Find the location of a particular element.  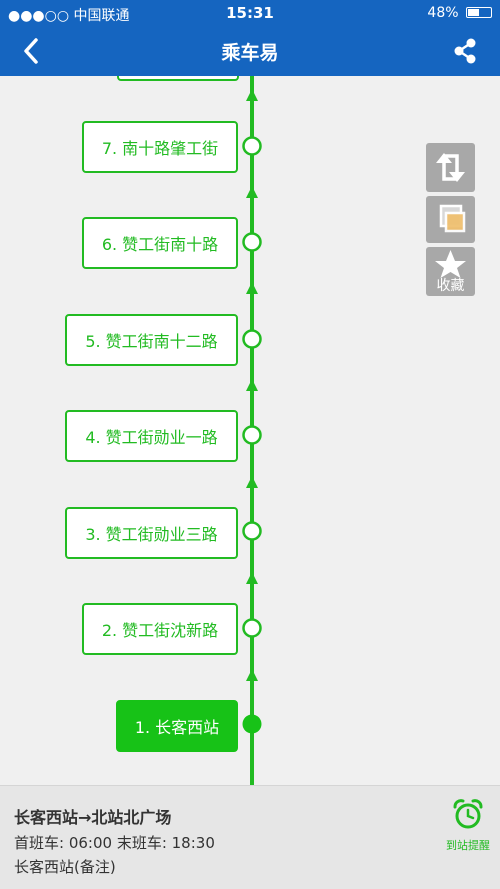

clock-time: 15:31 is located at coordinates (250, 13).